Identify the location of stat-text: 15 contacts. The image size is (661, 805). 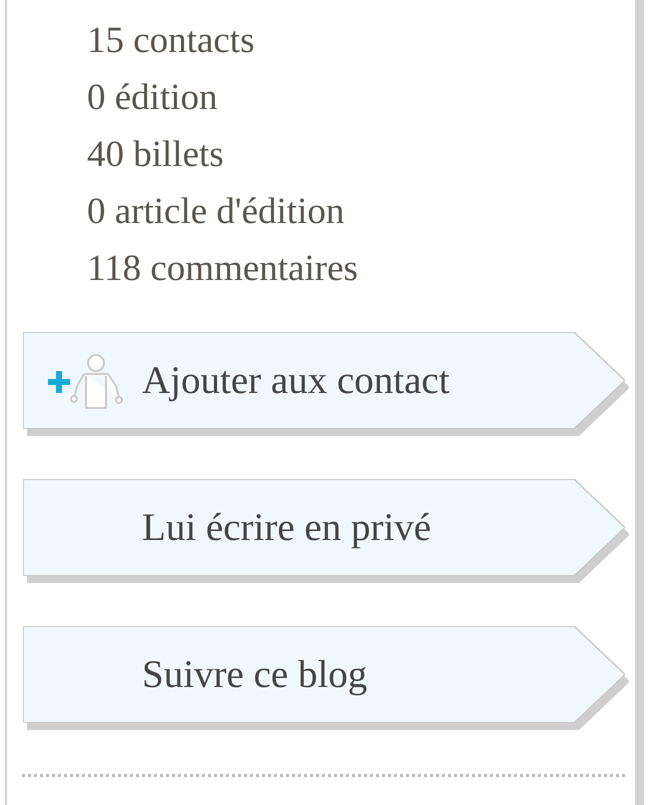
(170, 41).